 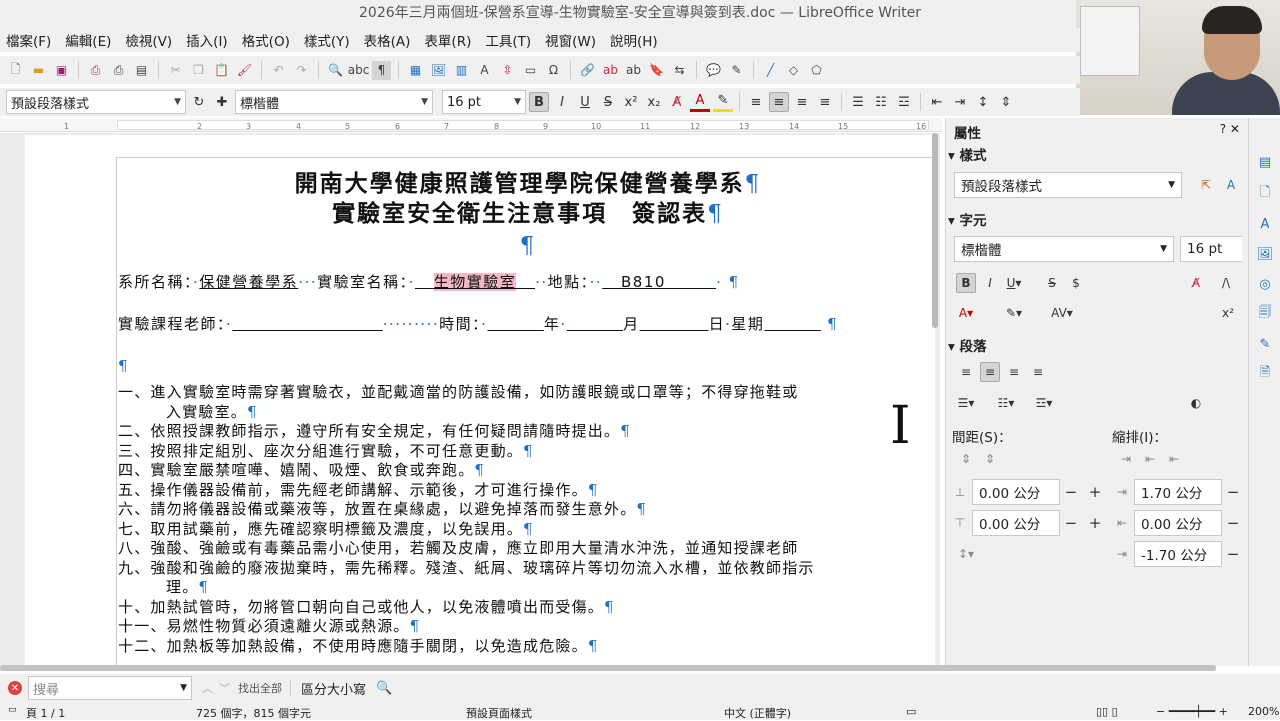 I want to click on increase-paragraph-spacing-icon: ⇕, so click(x=966, y=459).